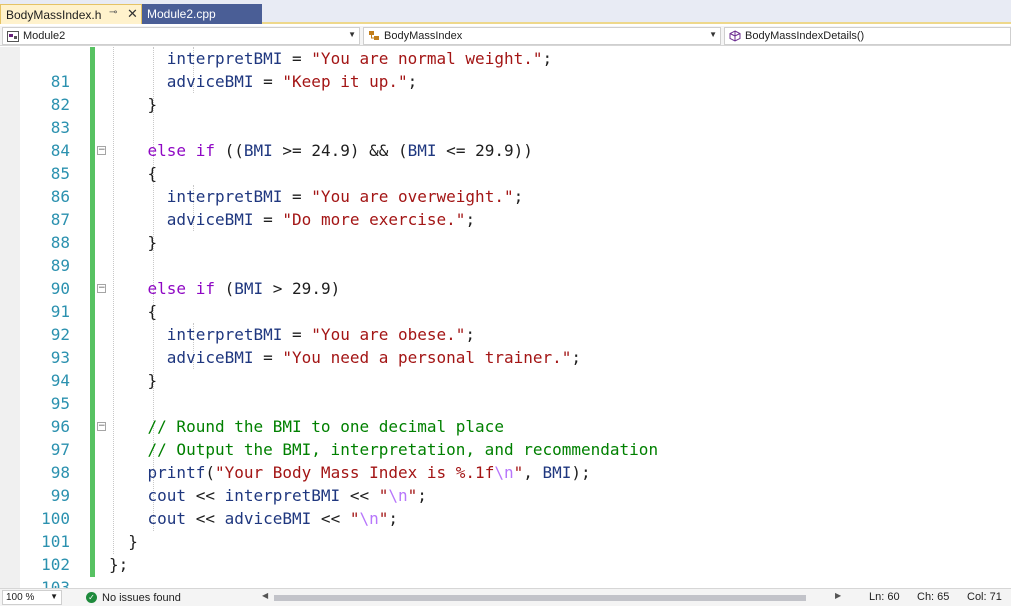 This screenshot has height=606, width=1011. What do you see at coordinates (54, 14) in the screenshot?
I see `tab-label: BodyMassIndex.h` at bounding box center [54, 14].